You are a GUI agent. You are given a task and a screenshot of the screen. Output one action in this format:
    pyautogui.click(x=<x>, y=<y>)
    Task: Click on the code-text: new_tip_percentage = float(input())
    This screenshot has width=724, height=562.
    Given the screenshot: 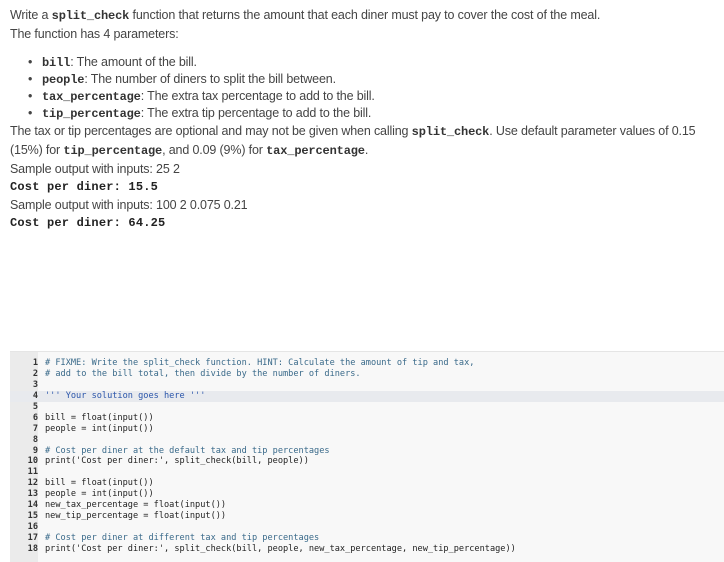 What is the action you would take?
    pyautogui.click(x=135, y=516)
    